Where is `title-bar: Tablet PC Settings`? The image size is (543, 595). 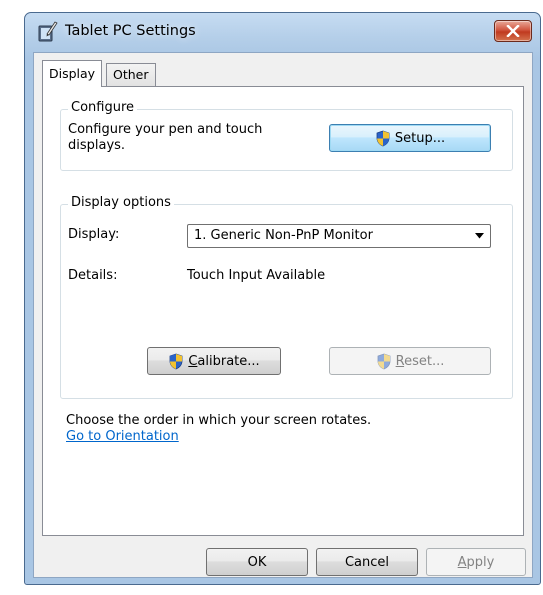 title-bar: Tablet PC Settings is located at coordinates (282, 32).